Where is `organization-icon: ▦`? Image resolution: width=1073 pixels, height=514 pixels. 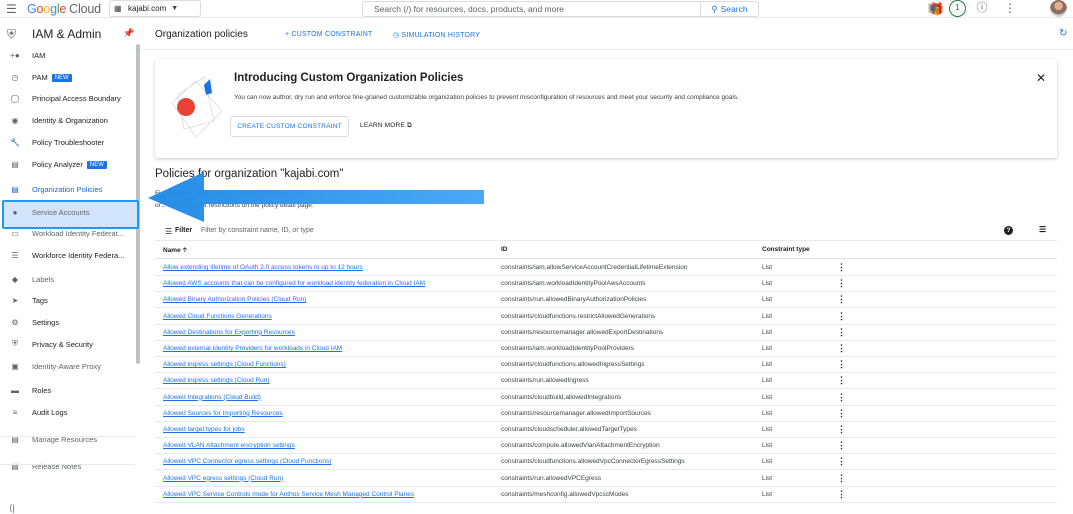
organization-icon: ▦ is located at coordinates (118, 8).